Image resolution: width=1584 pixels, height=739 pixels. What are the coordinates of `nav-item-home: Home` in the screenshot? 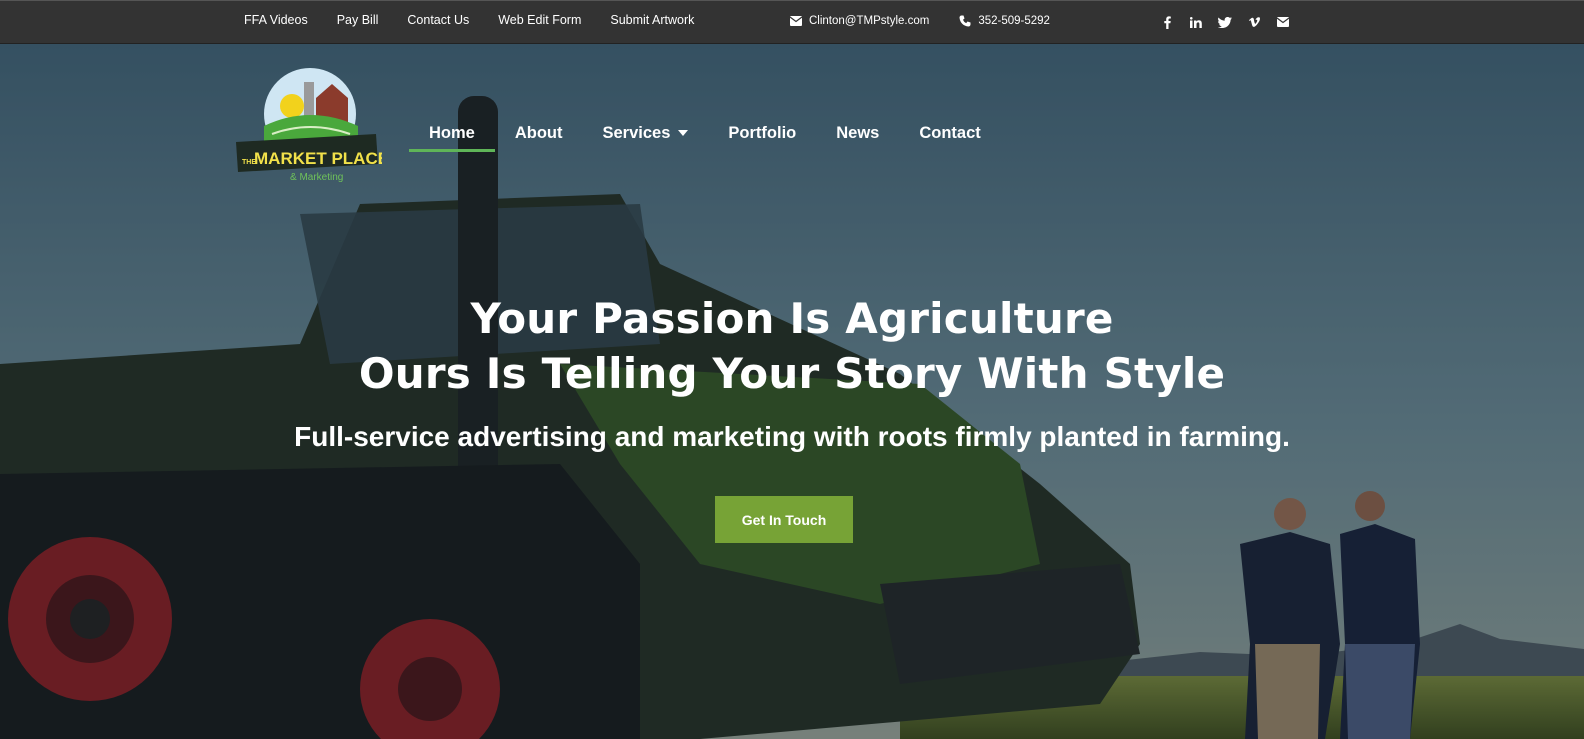 It's located at (452, 134).